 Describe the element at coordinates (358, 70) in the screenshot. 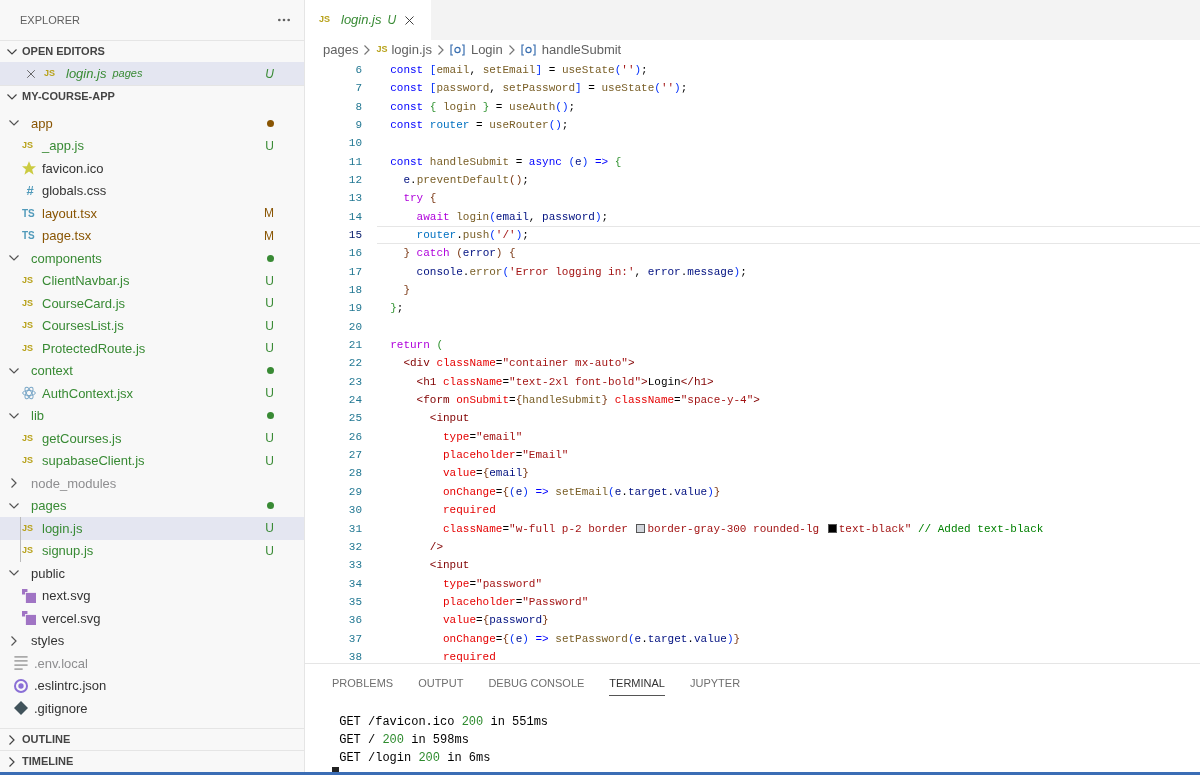

I see `line-number: 6` at that location.